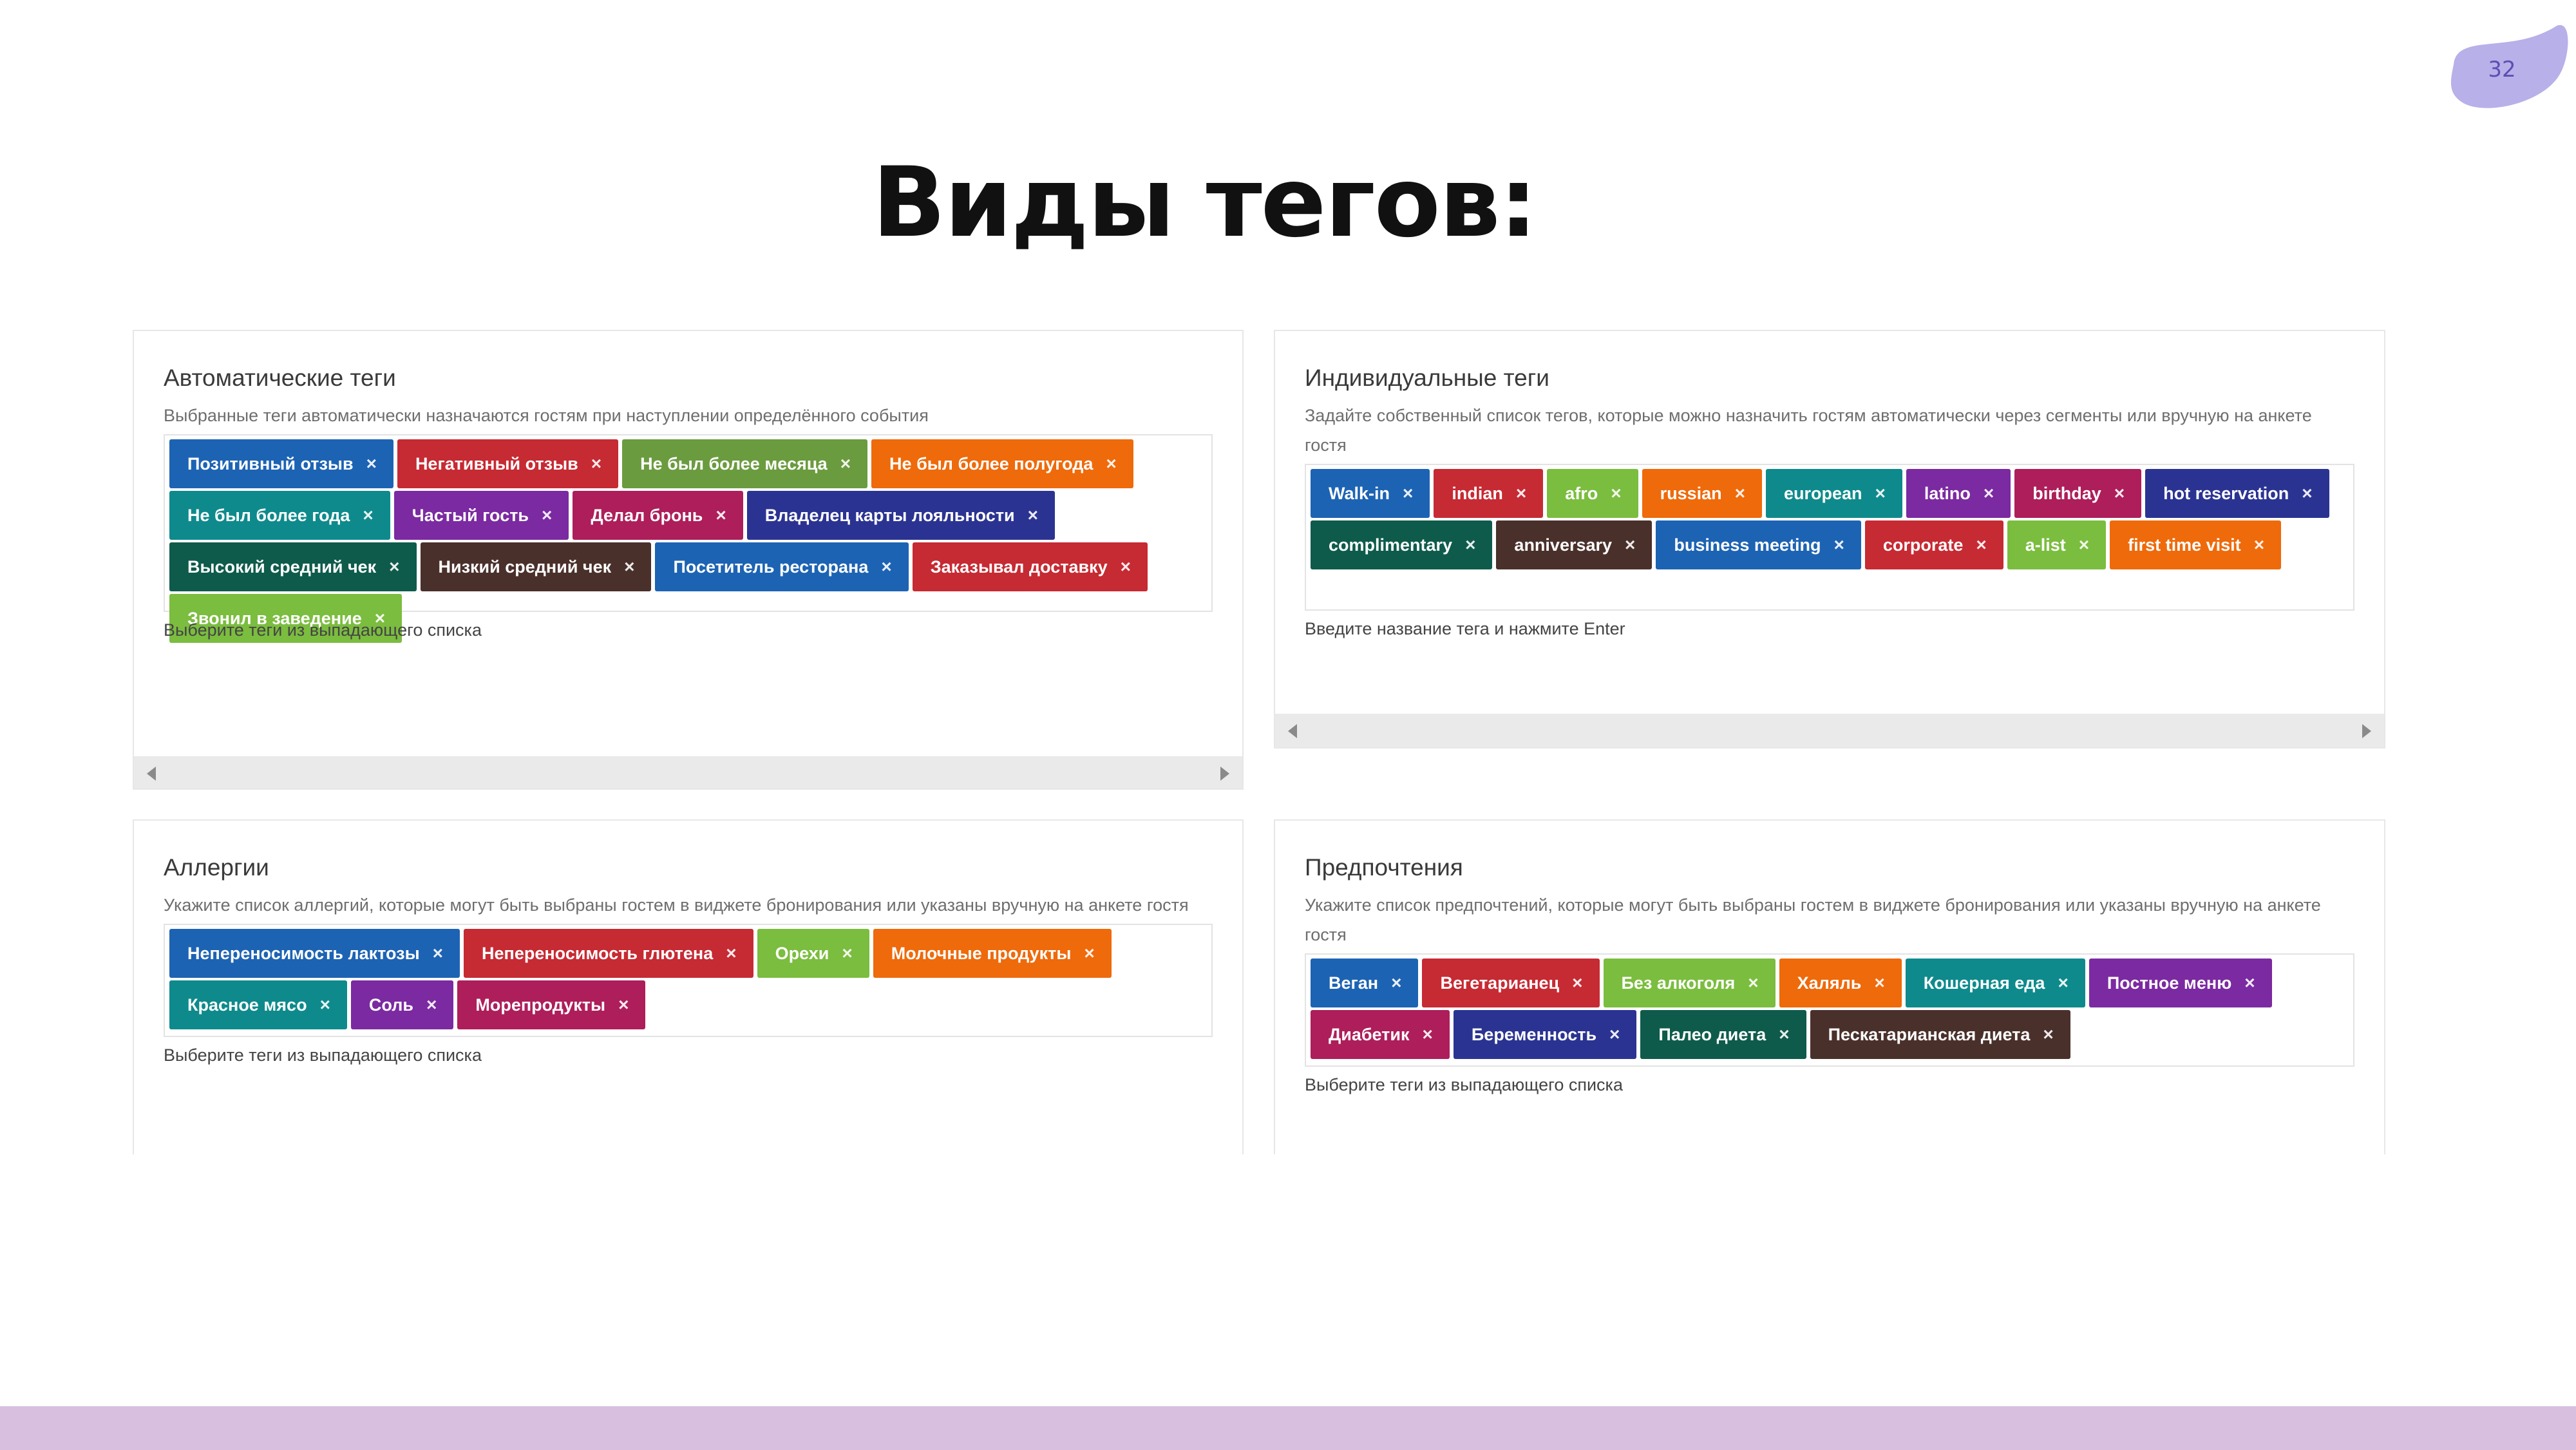 This screenshot has height=1450, width=2576. I want to click on tag-chip: Делал бронь ×, so click(658, 515).